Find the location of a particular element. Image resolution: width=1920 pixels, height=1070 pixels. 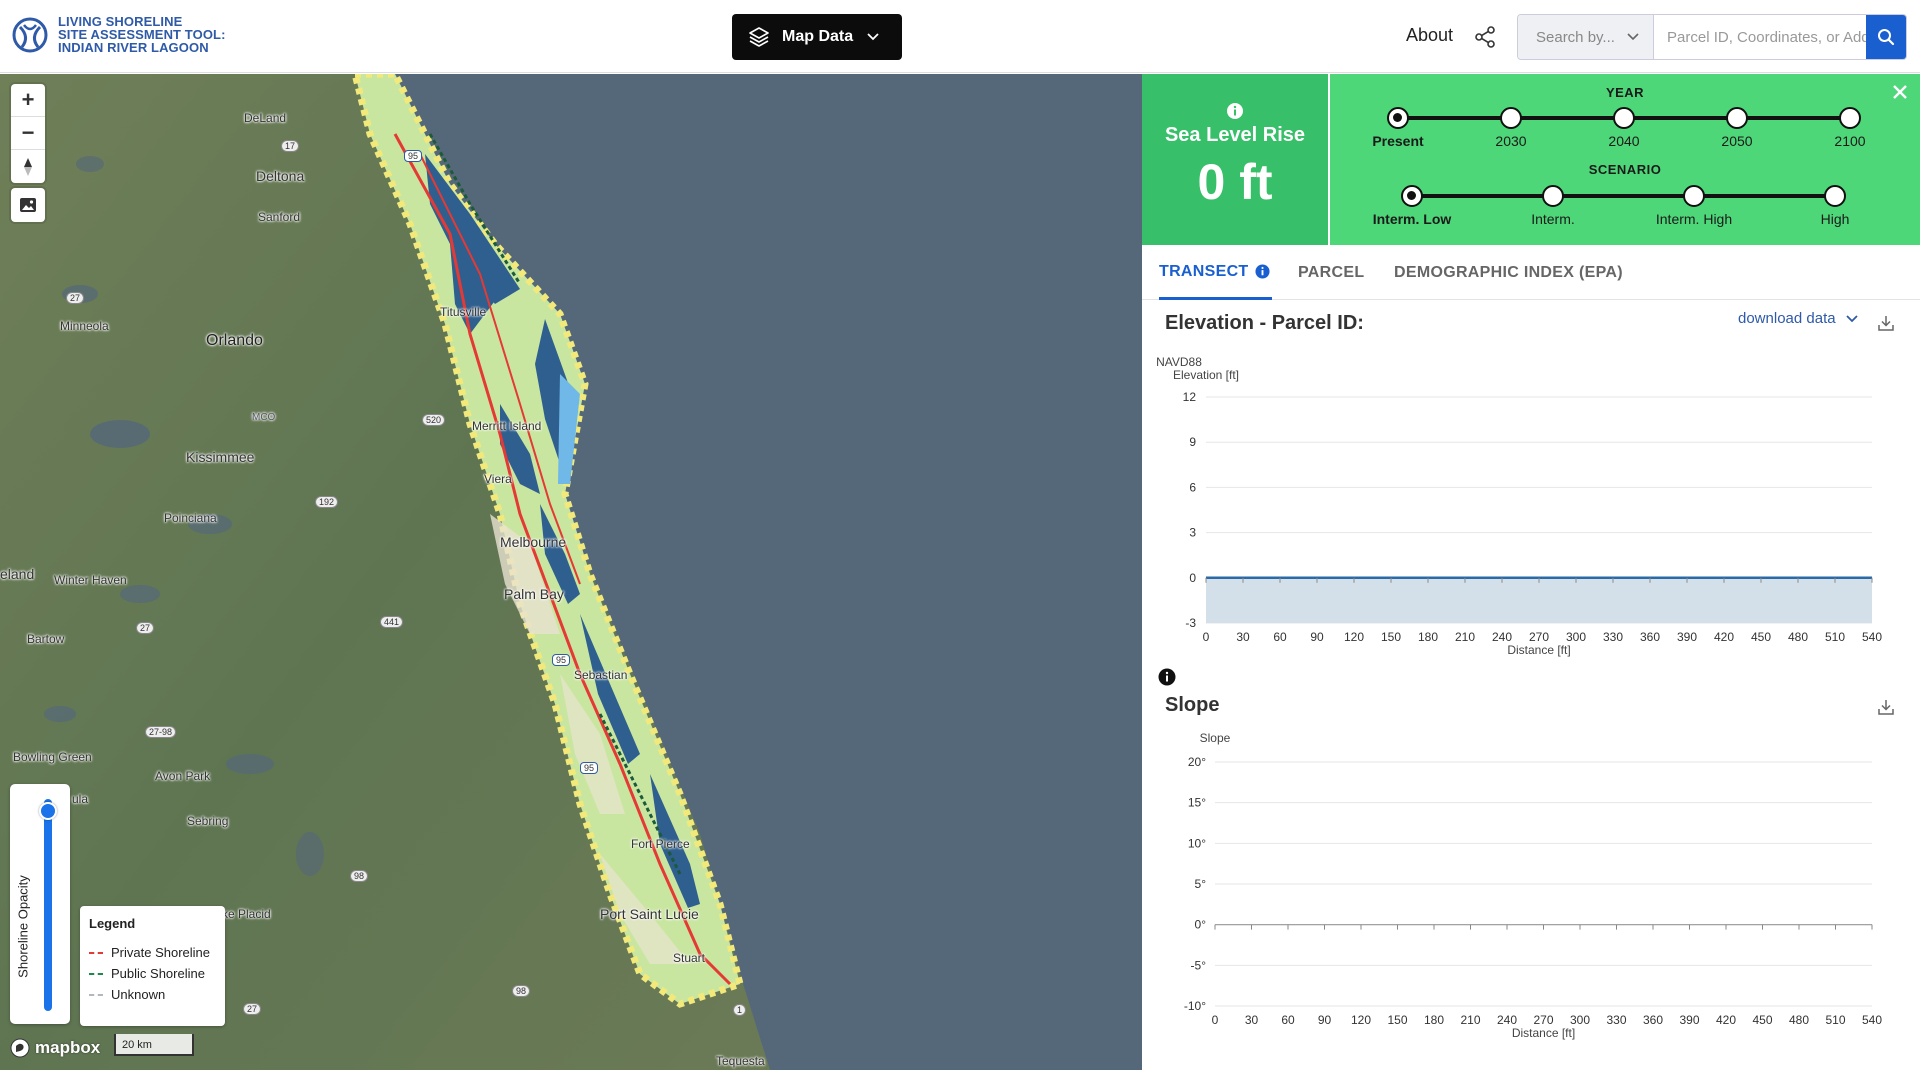

y-tick-label: -3 is located at coordinates (1190, 623).